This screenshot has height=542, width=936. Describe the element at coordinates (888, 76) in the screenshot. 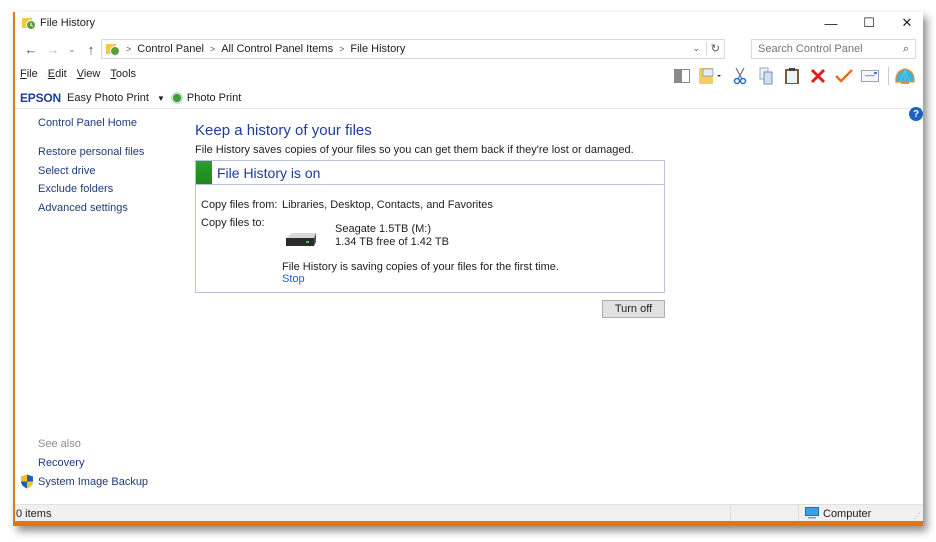

I see `toolbar-divider` at that location.